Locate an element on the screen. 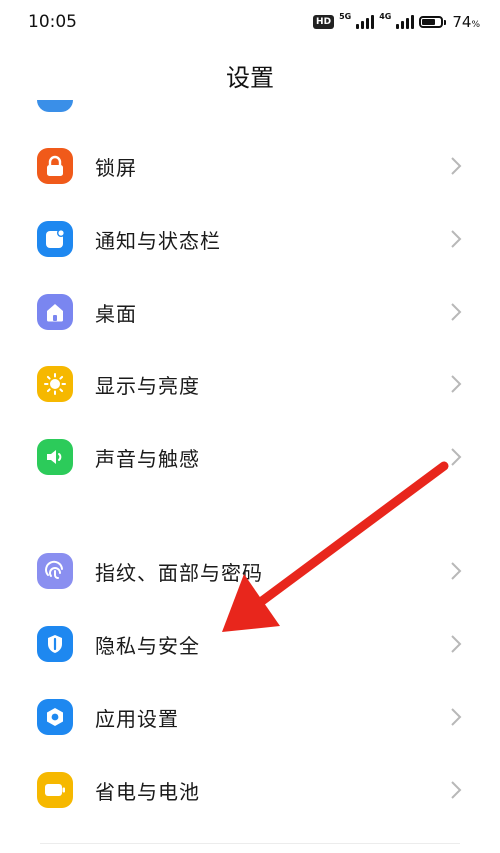 This screenshot has height=853, width=500. scrolled-partial-icon is located at coordinates (55, 106).